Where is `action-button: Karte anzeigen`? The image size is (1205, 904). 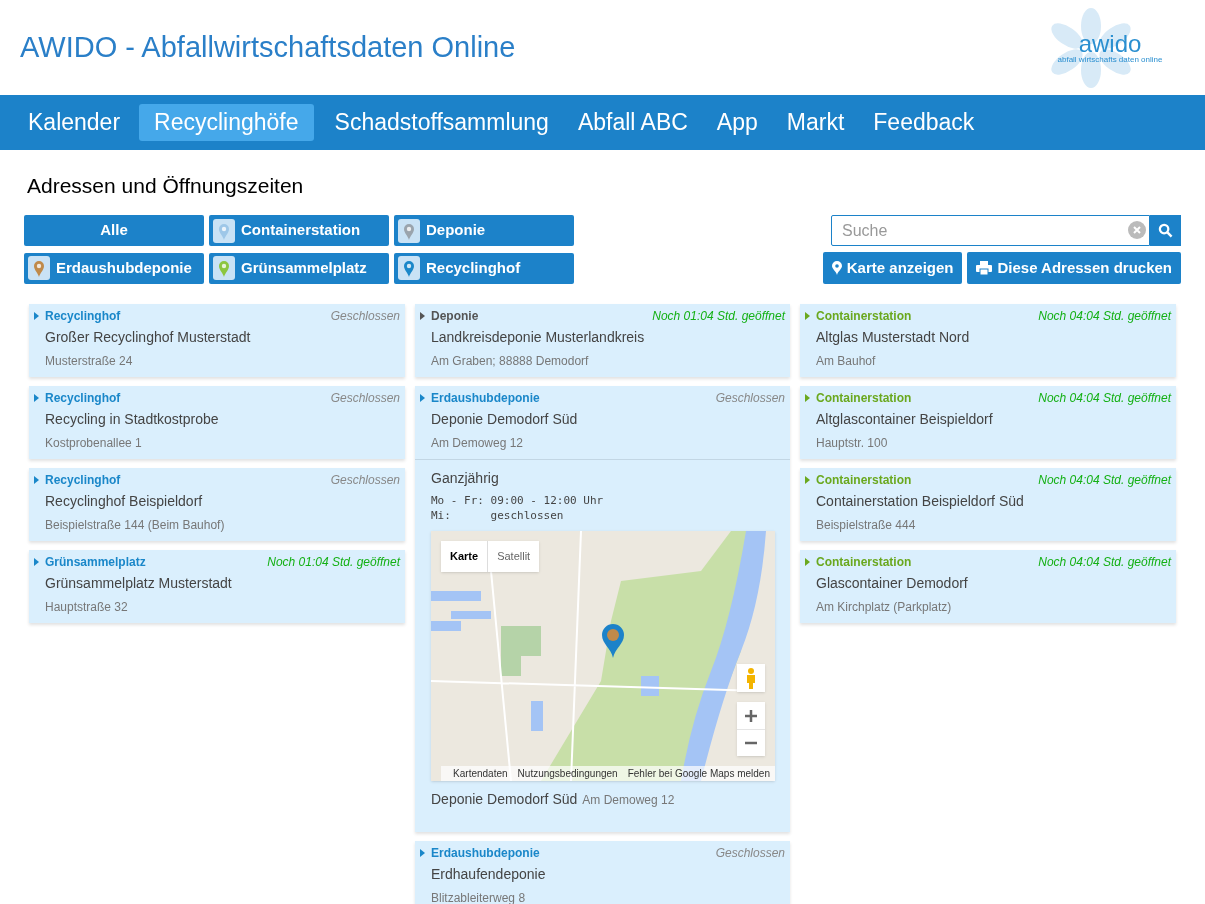
action-button: Karte anzeigen is located at coordinates (892, 268).